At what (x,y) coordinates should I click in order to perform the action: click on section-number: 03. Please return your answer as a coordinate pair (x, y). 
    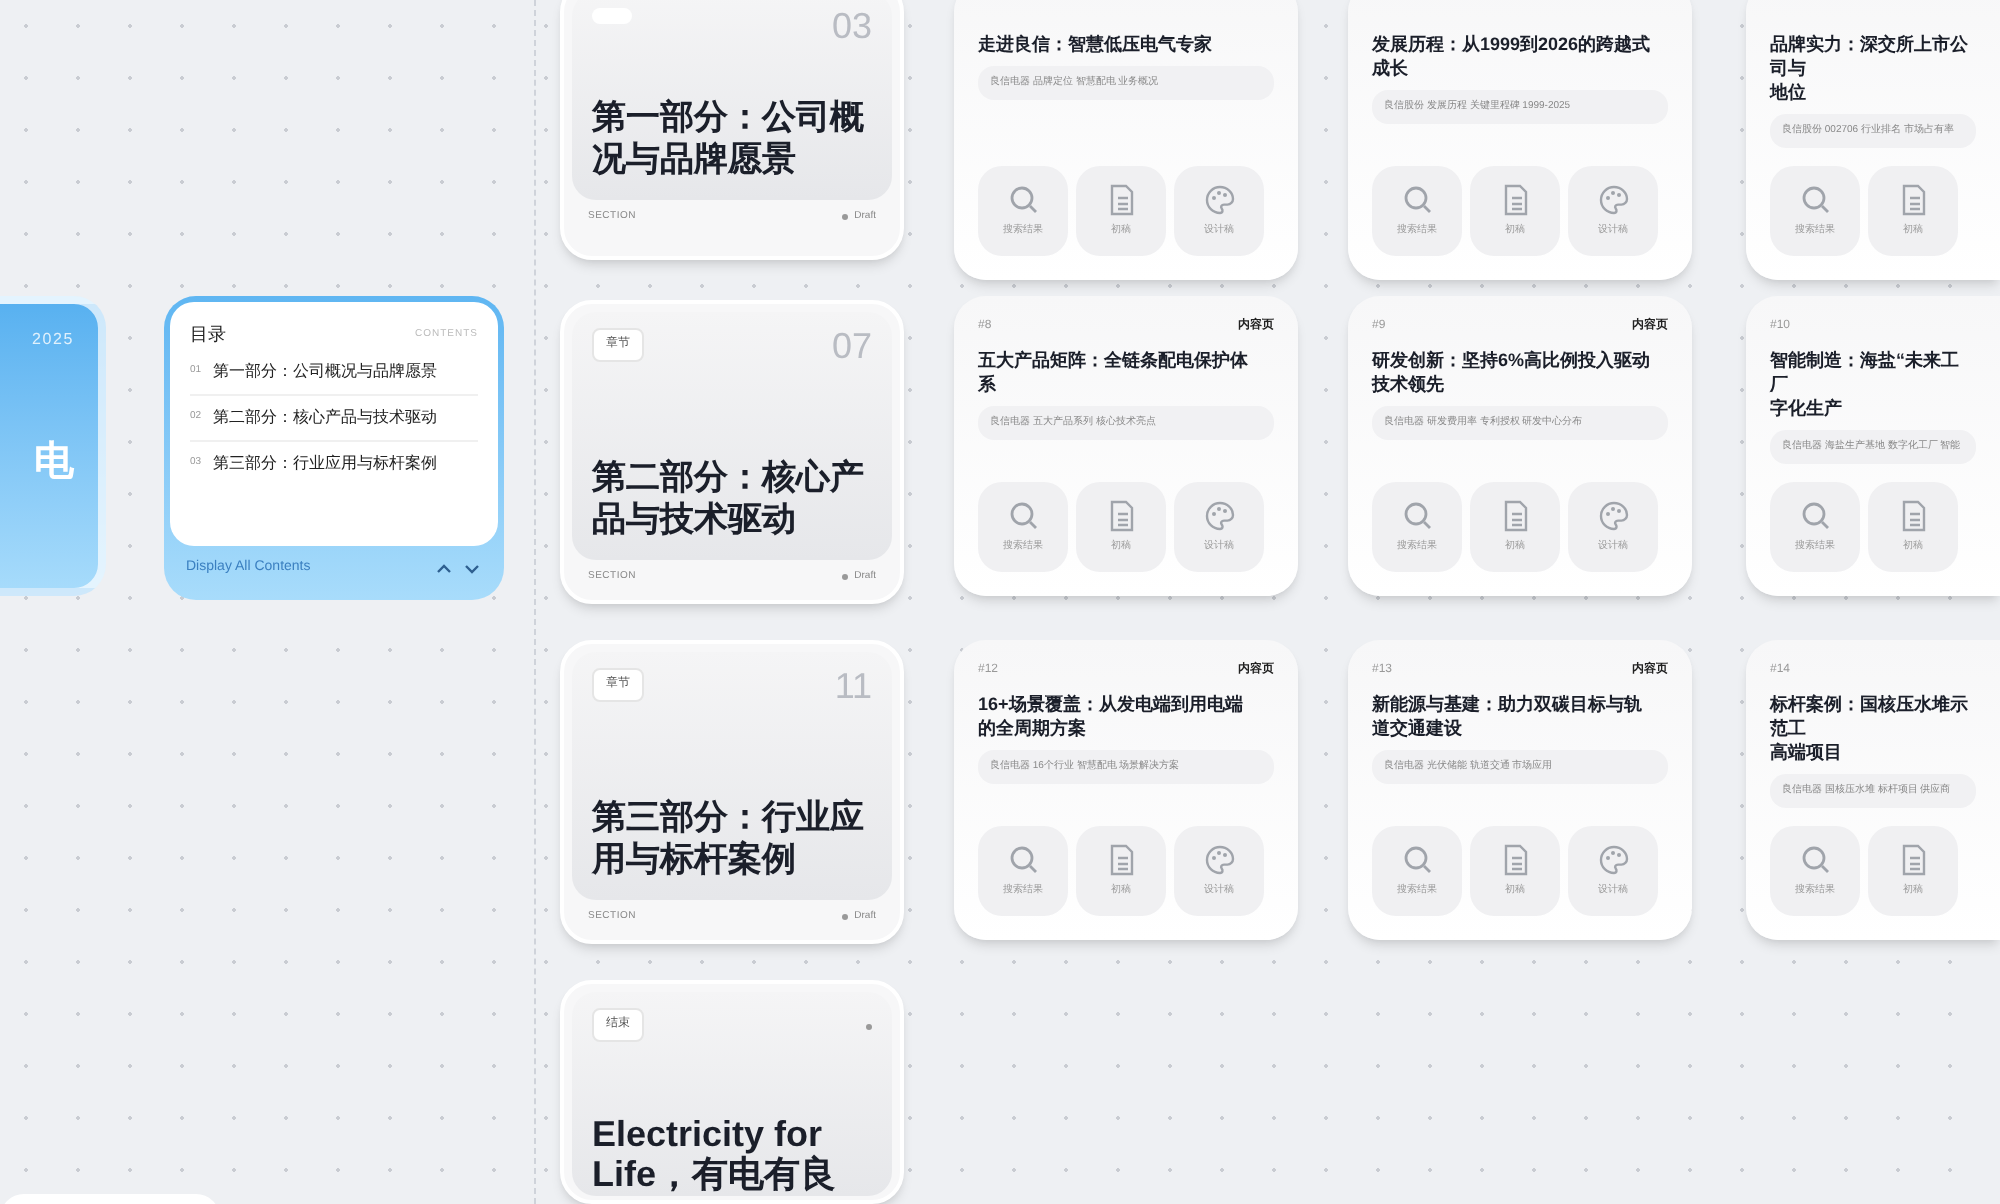
    Looking at the image, I should click on (851, 26).